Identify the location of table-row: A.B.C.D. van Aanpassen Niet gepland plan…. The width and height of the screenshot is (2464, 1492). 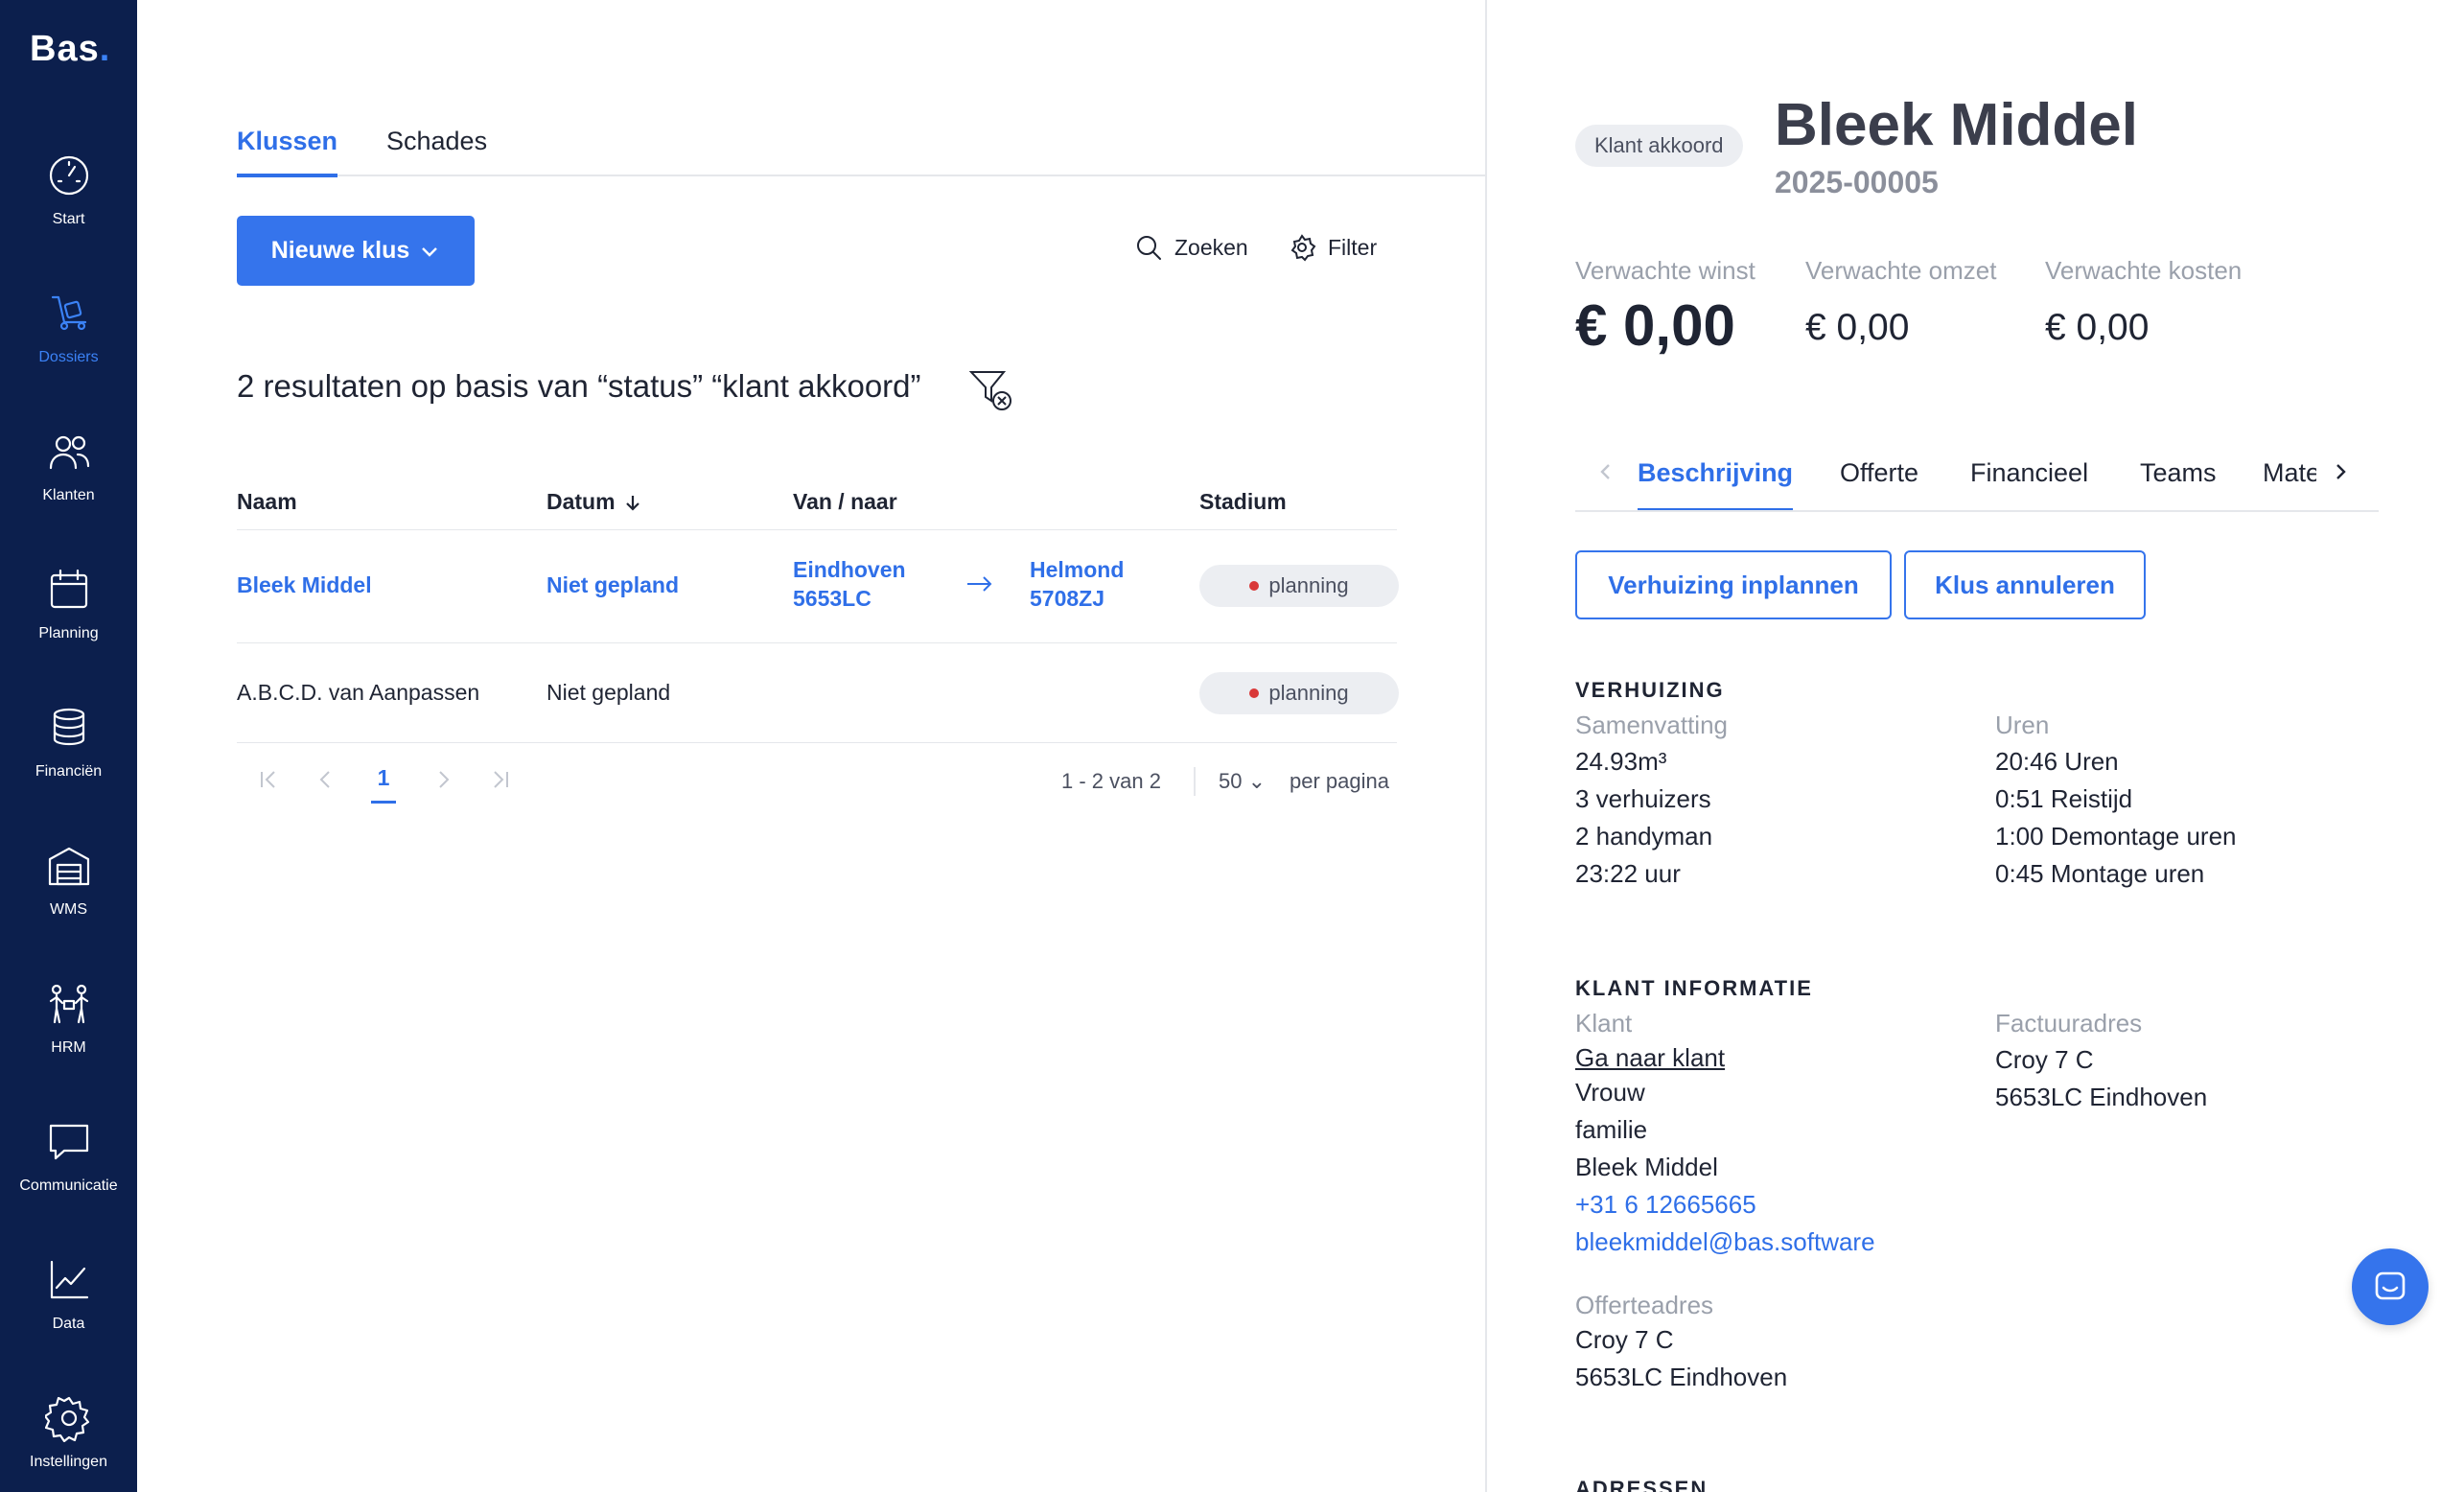
(818, 692).